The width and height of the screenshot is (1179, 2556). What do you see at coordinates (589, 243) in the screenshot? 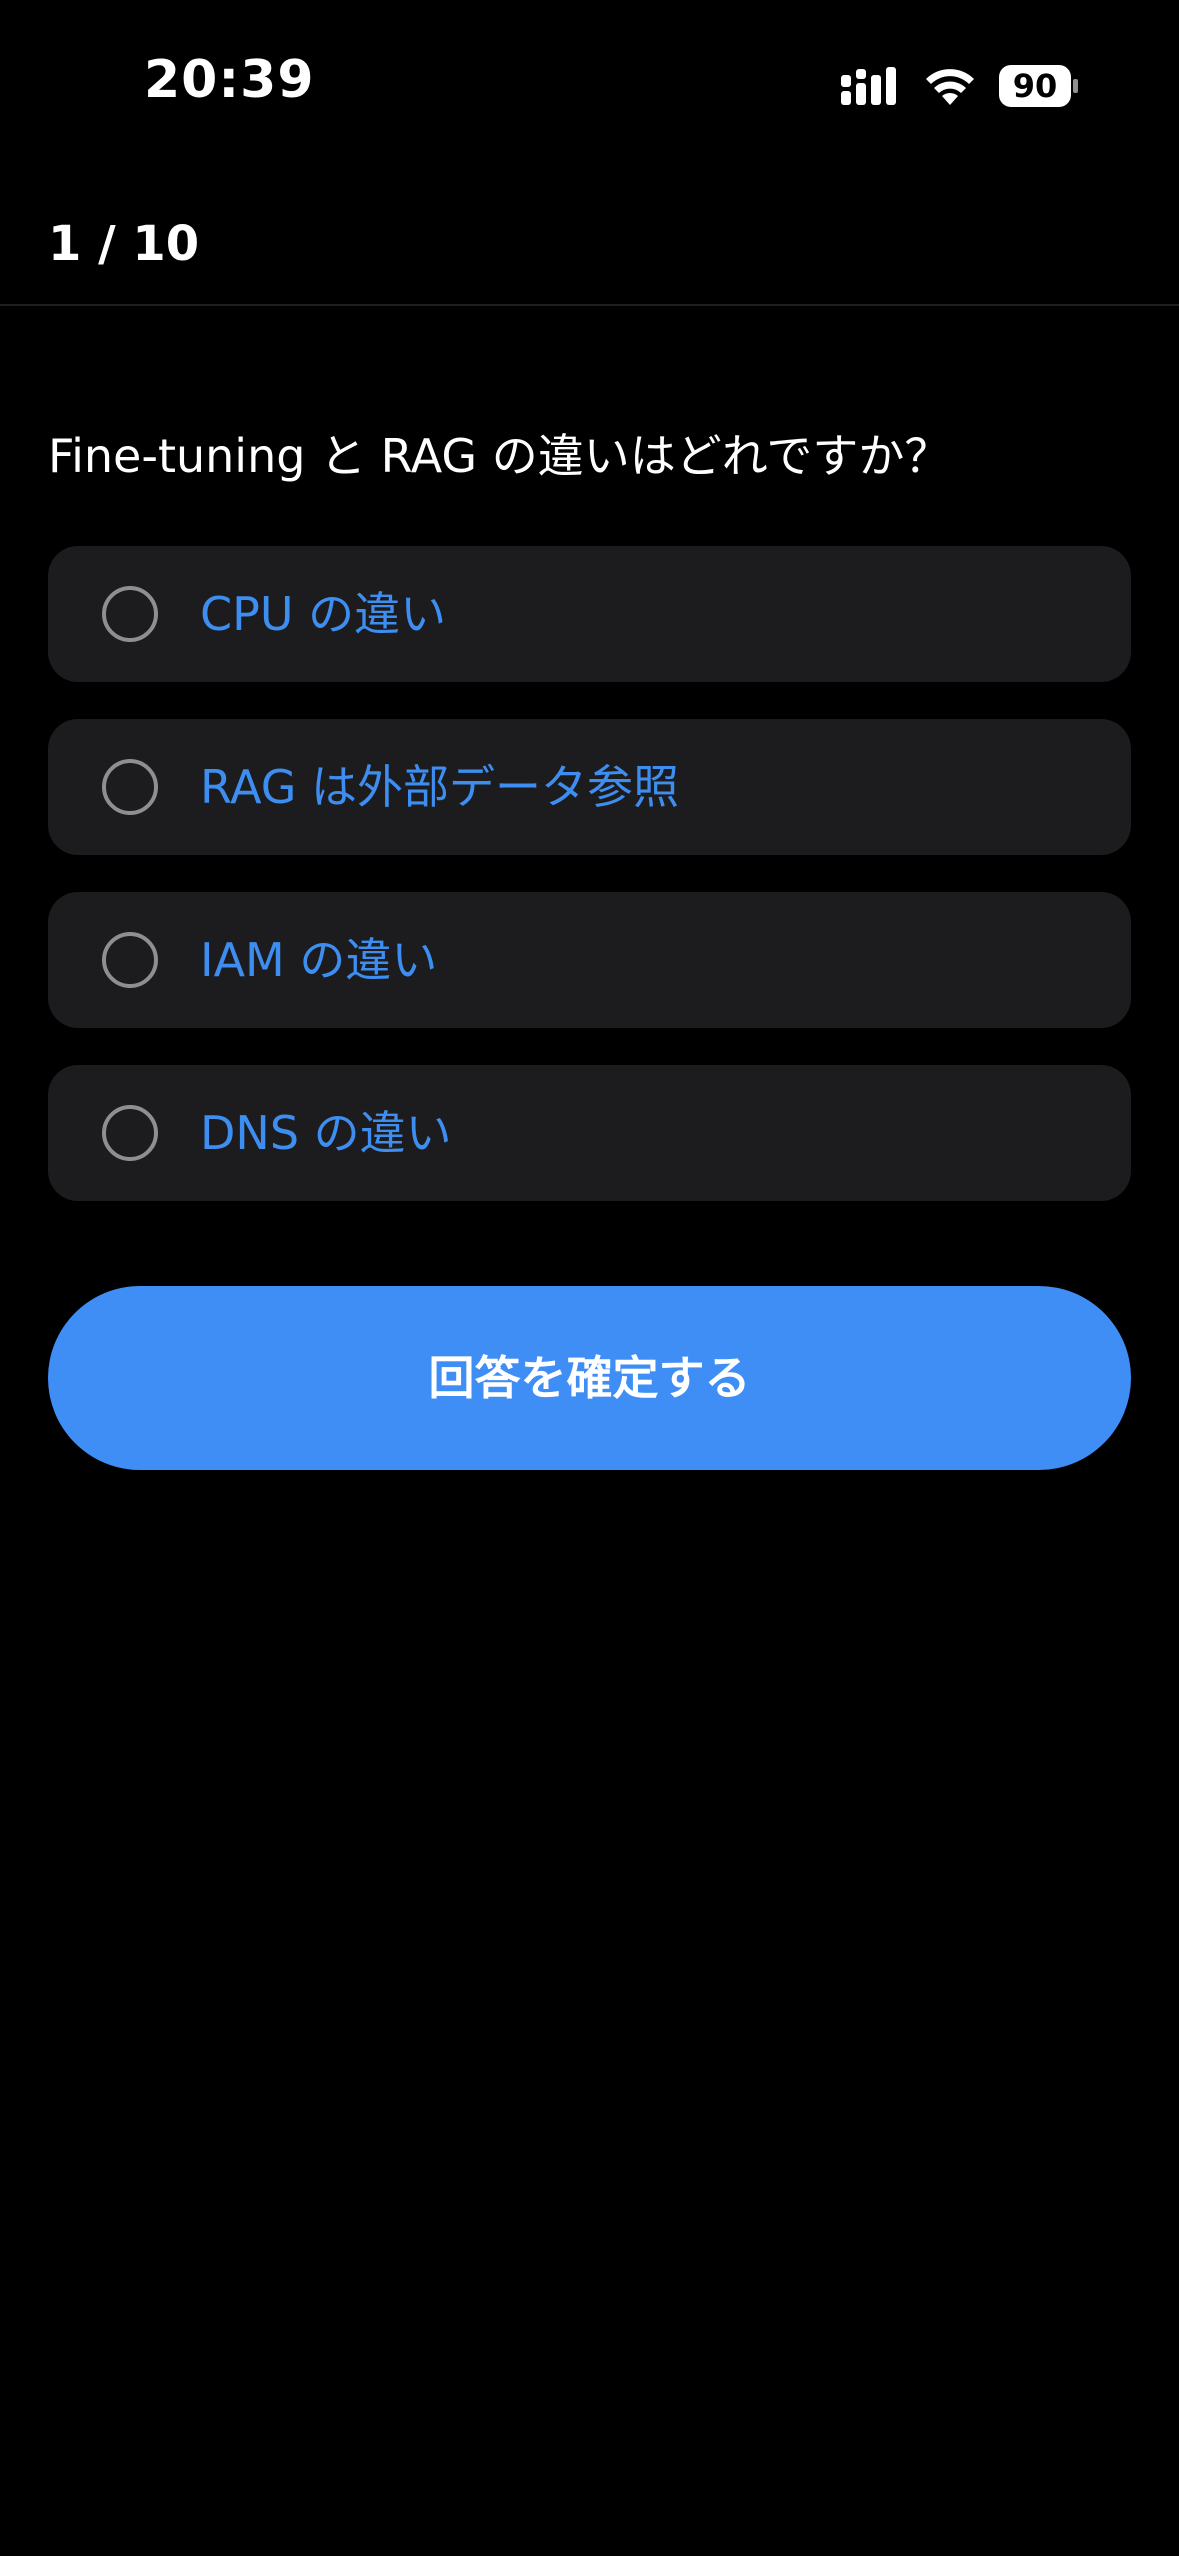
I see `quiz-header: 1 / 10` at bounding box center [589, 243].